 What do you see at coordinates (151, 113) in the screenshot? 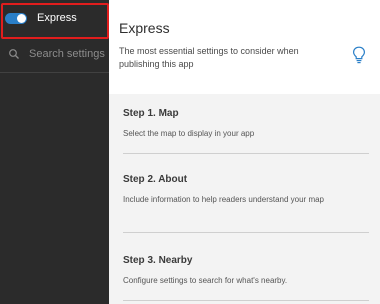
I see `step-title: Step 1. Map` at bounding box center [151, 113].